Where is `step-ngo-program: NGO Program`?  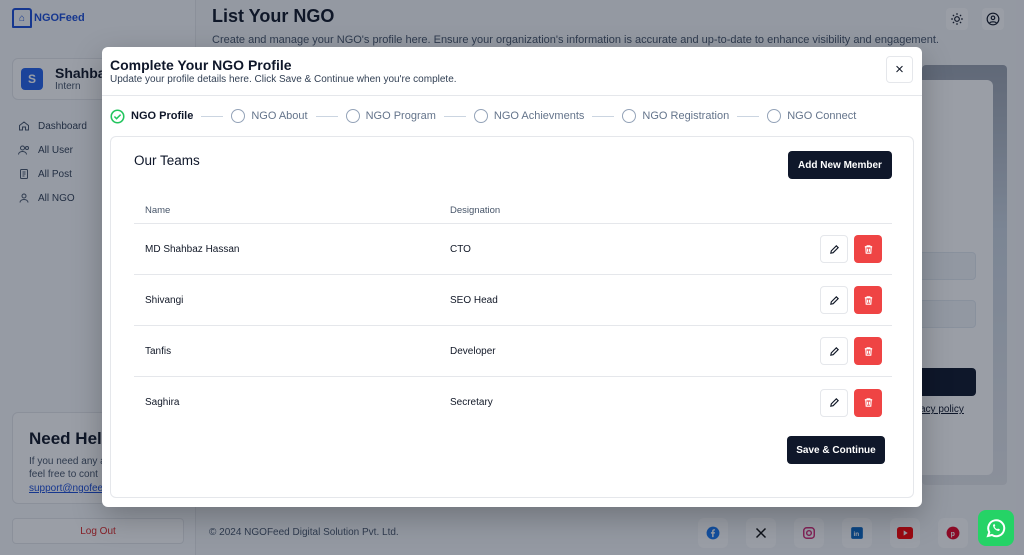 step-ngo-program: NGO Program is located at coordinates (390, 116).